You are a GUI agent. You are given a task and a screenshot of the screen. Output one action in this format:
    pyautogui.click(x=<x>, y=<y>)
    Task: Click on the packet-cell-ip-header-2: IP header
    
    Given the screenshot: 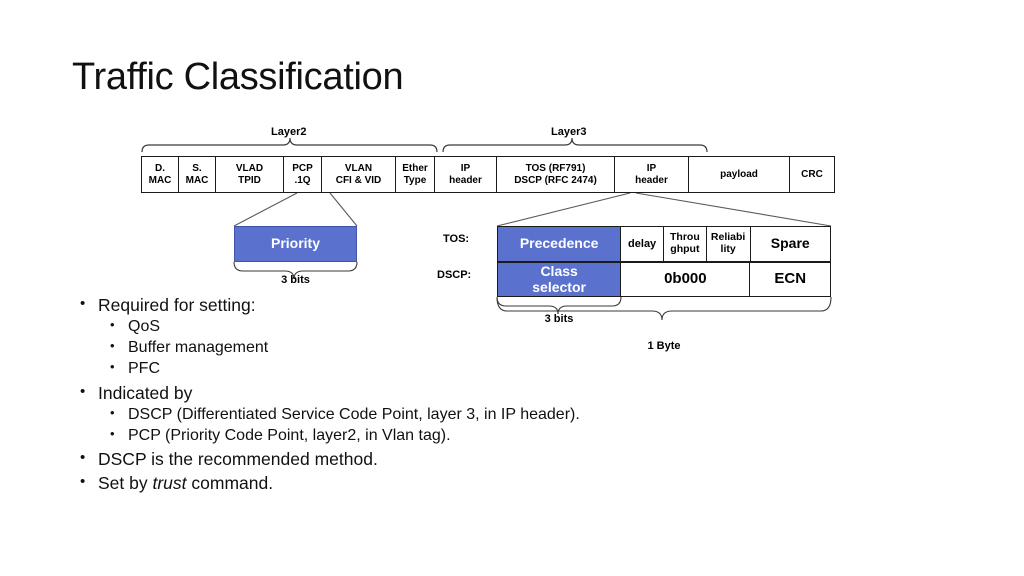 What is the action you would take?
    pyautogui.click(x=652, y=174)
    